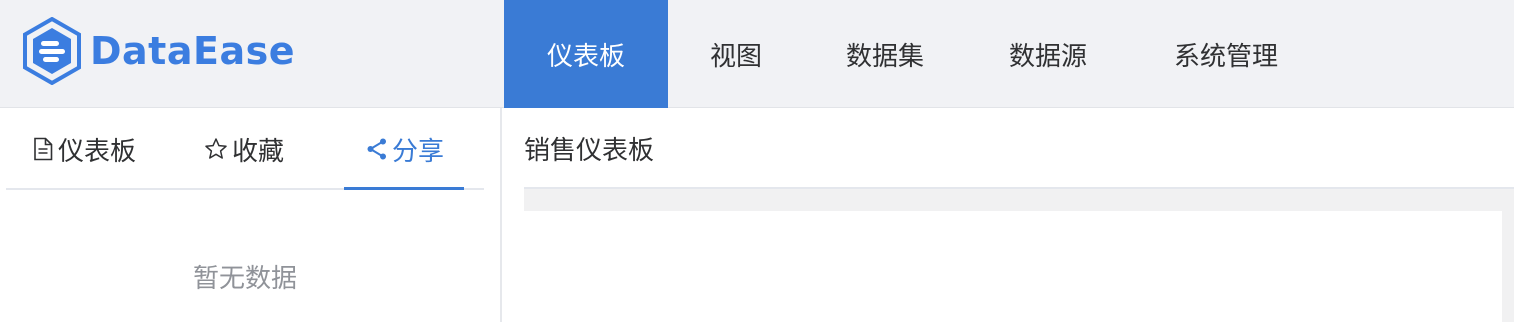  What do you see at coordinates (258, 151) in the screenshot?
I see `tab-favorites-label: 收藏` at bounding box center [258, 151].